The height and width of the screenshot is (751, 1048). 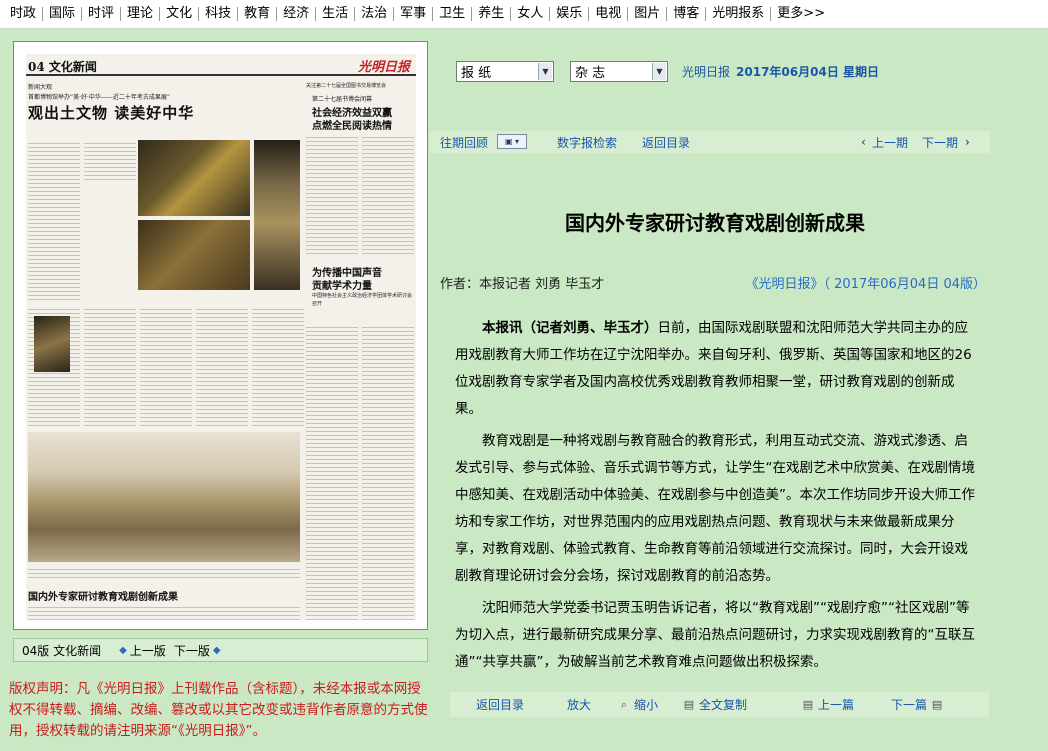 I want to click on paper-headline-3b: 贡献学术力量, so click(x=342, y=286).